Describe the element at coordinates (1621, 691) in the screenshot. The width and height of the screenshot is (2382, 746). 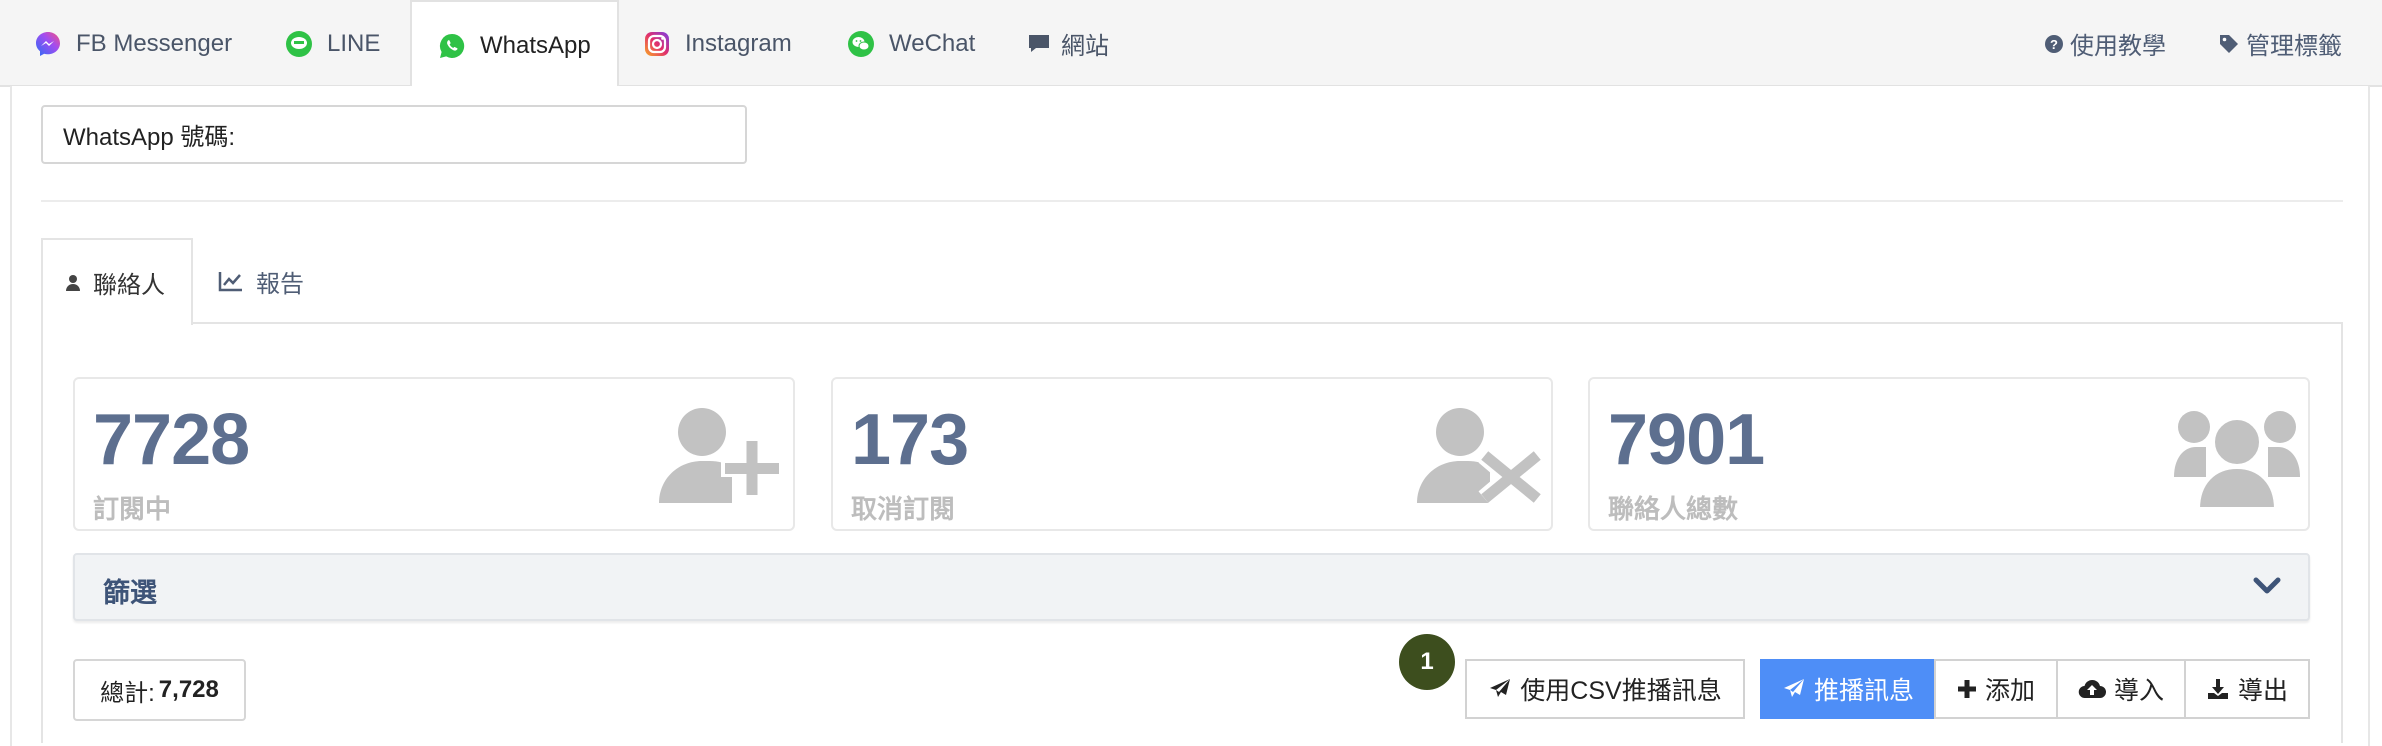
I see `csv-broadcast-label: 使用CSV推播訊息` at that location.